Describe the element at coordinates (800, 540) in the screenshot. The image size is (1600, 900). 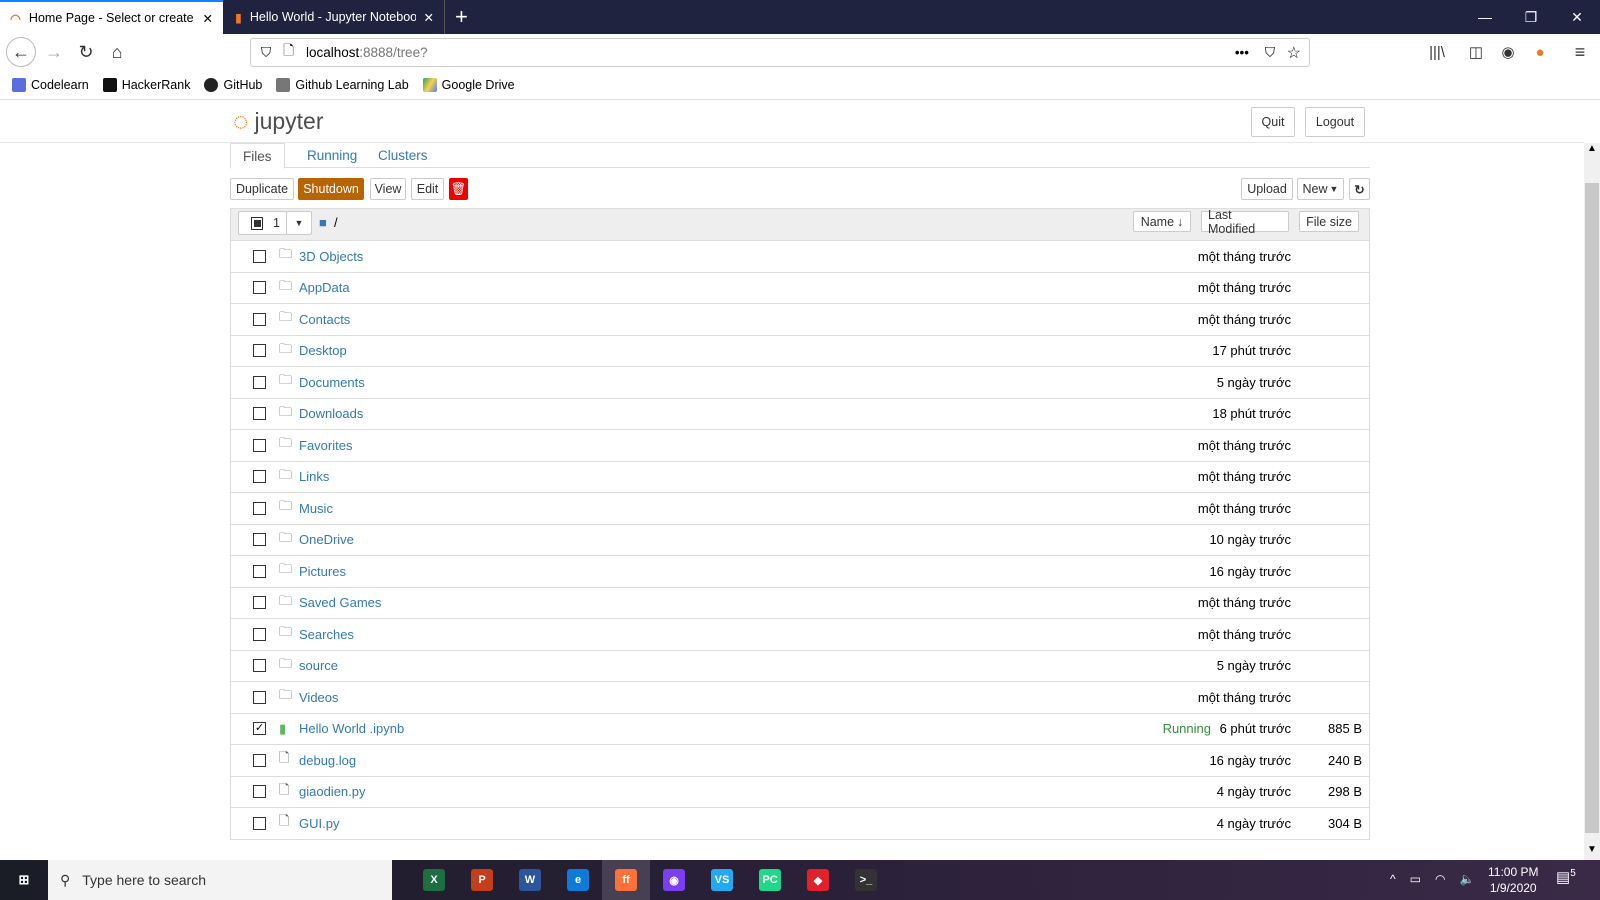
I see `file-row: 🗀 OneDrive 10 ngày trước` at that location.